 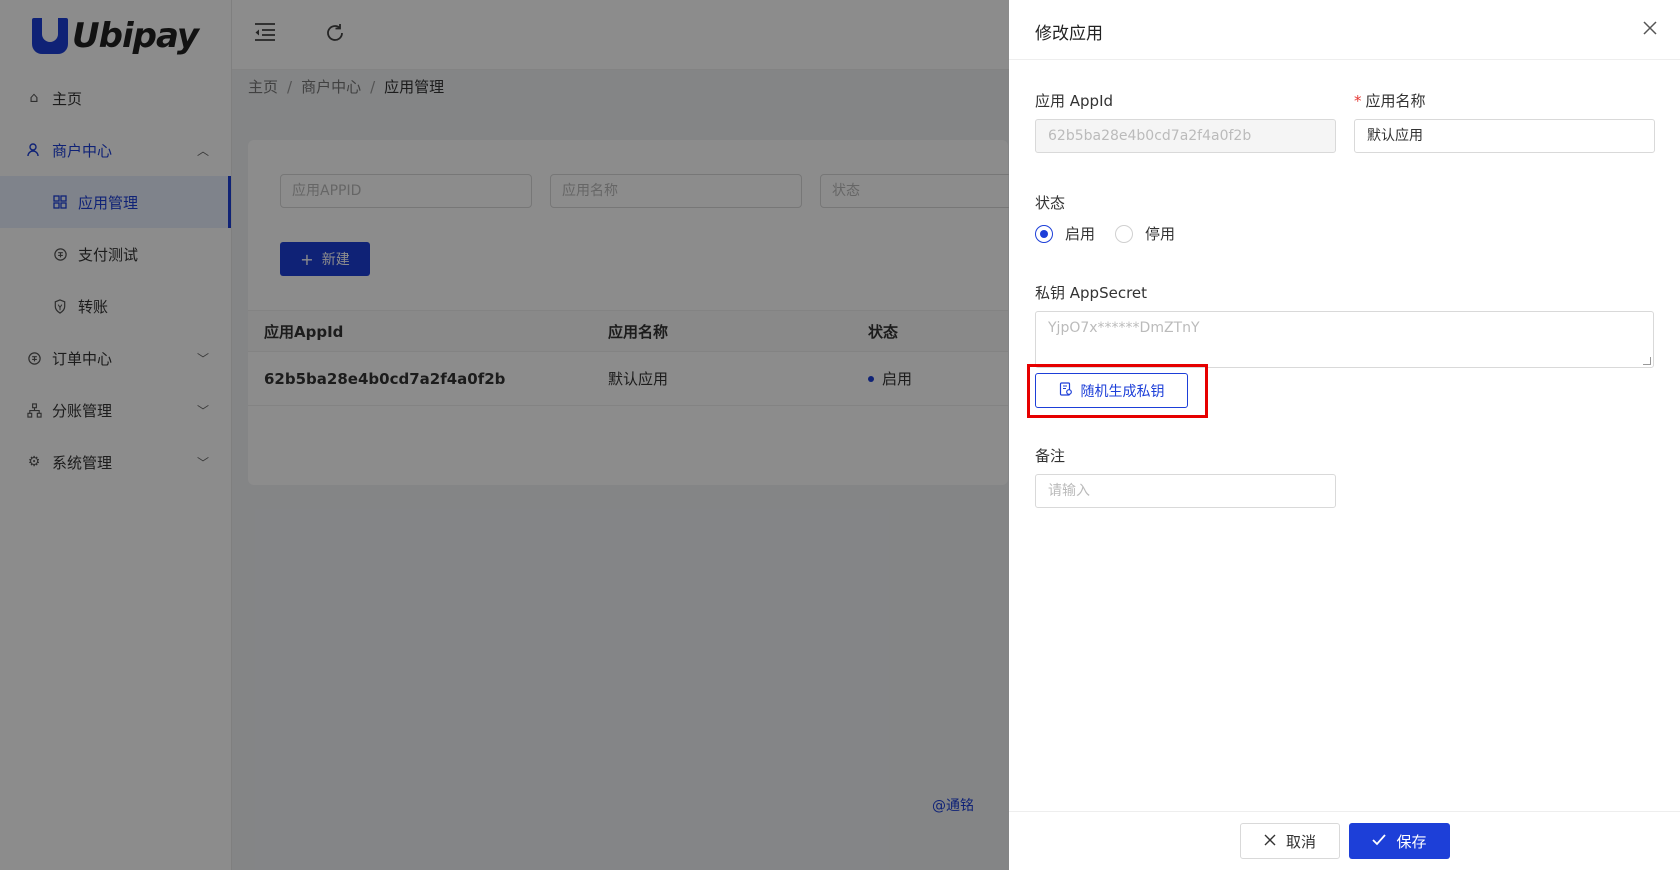 I want to click on radio-checked-icon, so click(x=1044, y=233).